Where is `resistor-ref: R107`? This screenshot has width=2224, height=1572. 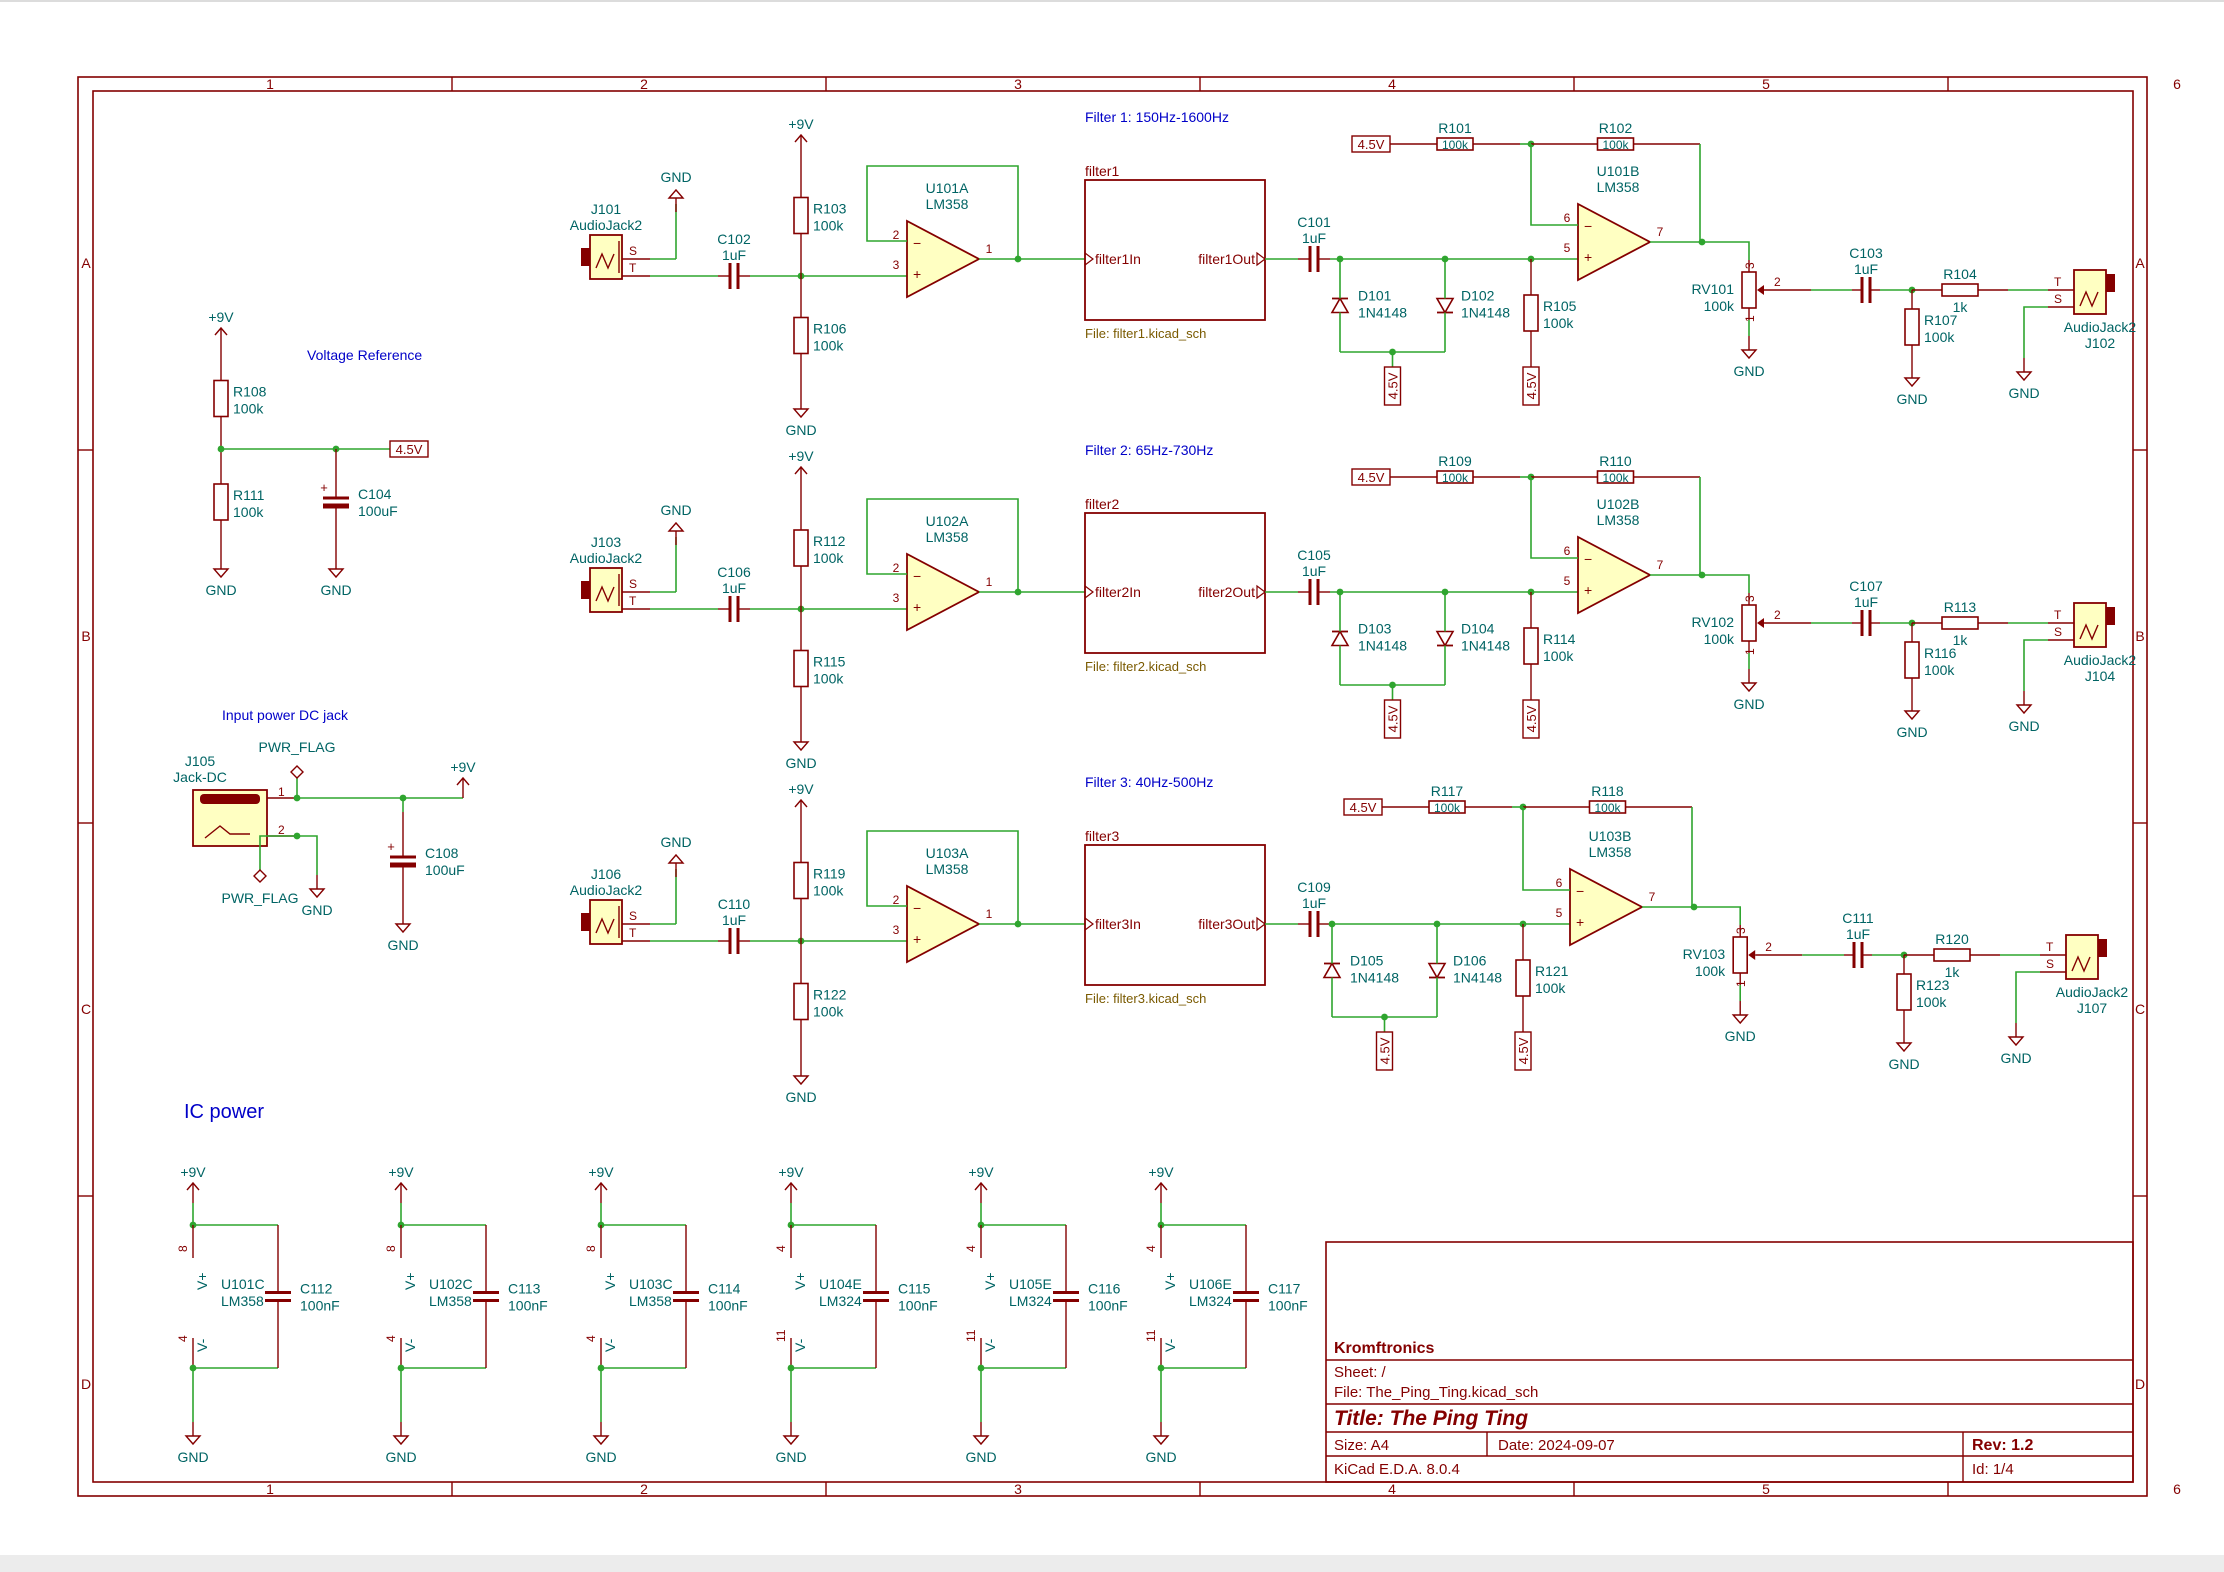
resistor-ref: R107 is located at coordinates (1941, 320).